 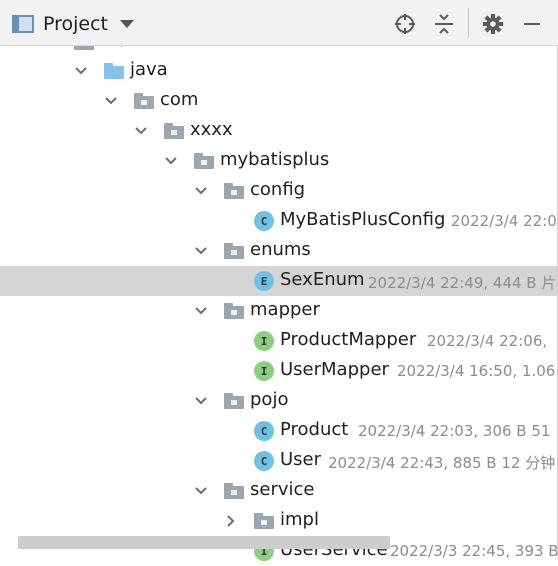 What do you see at coordinates (504, 221) in the screenshot?
I see `file-meta: 2022/3/4 22:0` at bounding box center [504, 221].